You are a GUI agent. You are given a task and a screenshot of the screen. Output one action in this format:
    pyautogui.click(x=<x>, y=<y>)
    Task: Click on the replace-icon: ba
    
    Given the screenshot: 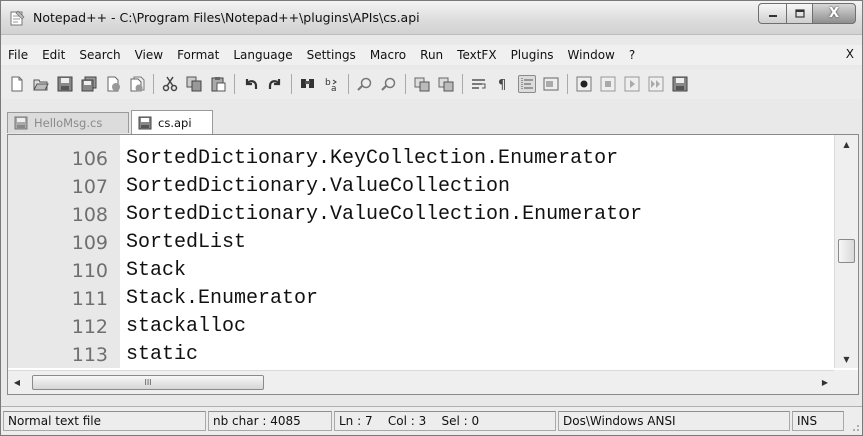 What is the action you would take?
    pyautogui.click(x=332, y=84)
    